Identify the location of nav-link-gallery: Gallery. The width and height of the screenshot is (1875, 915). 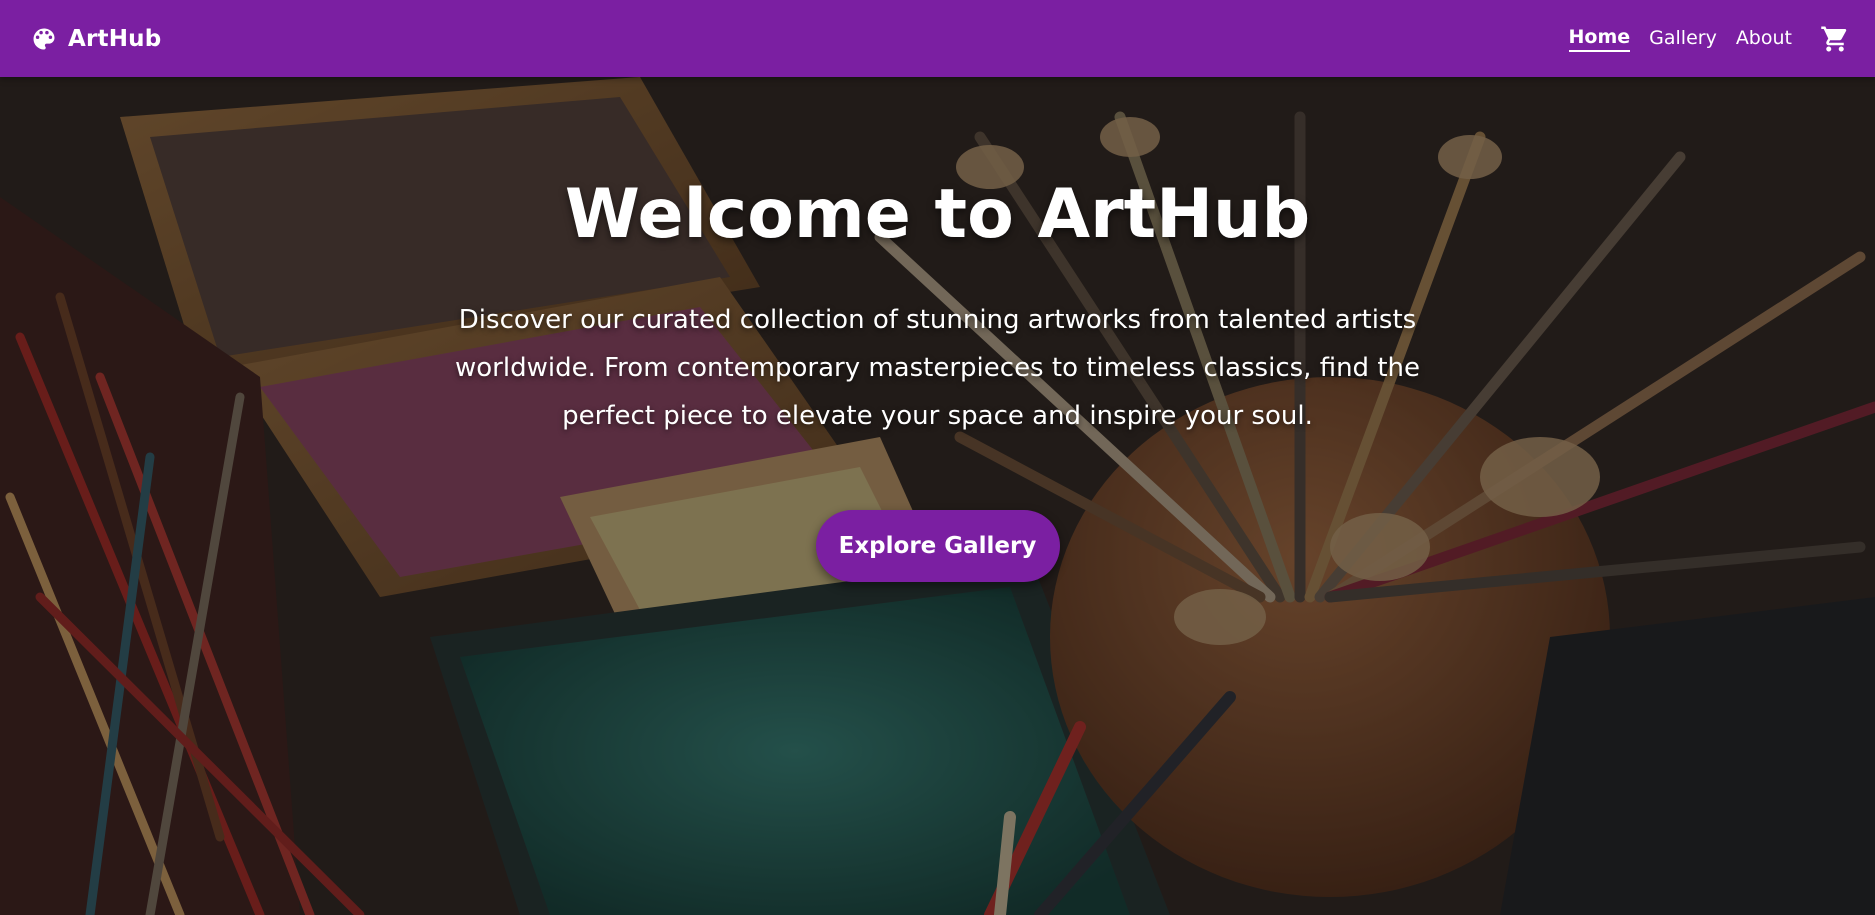
(1683, 39).